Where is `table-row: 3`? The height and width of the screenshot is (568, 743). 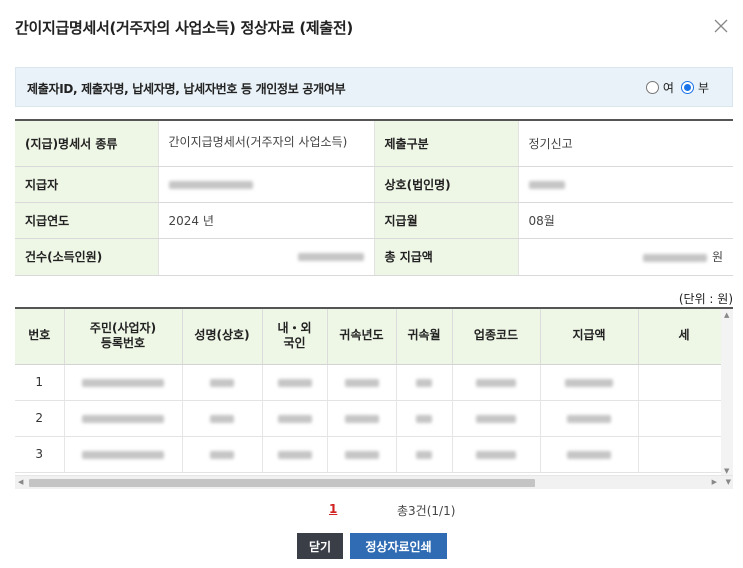
table-row: 3 is located at coordinates (374, 454).